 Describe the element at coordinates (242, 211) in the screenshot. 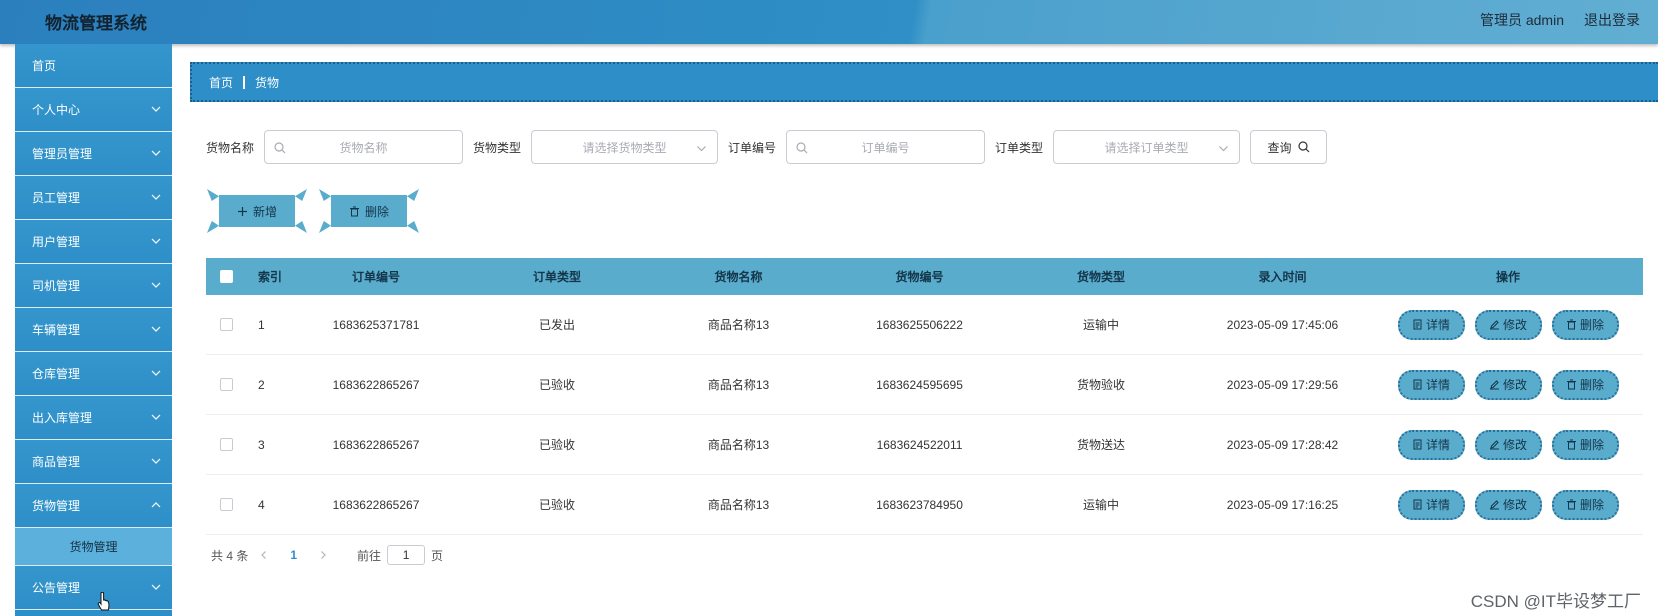

I see `plus-icon` at that location.